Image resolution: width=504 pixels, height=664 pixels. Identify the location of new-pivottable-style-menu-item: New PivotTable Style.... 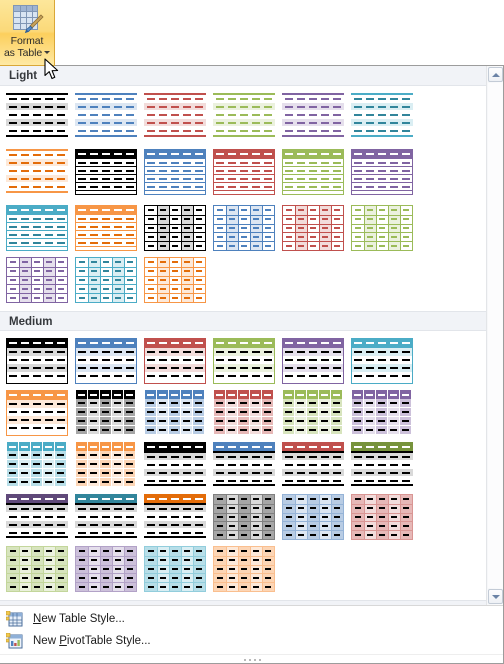
(251, 641).